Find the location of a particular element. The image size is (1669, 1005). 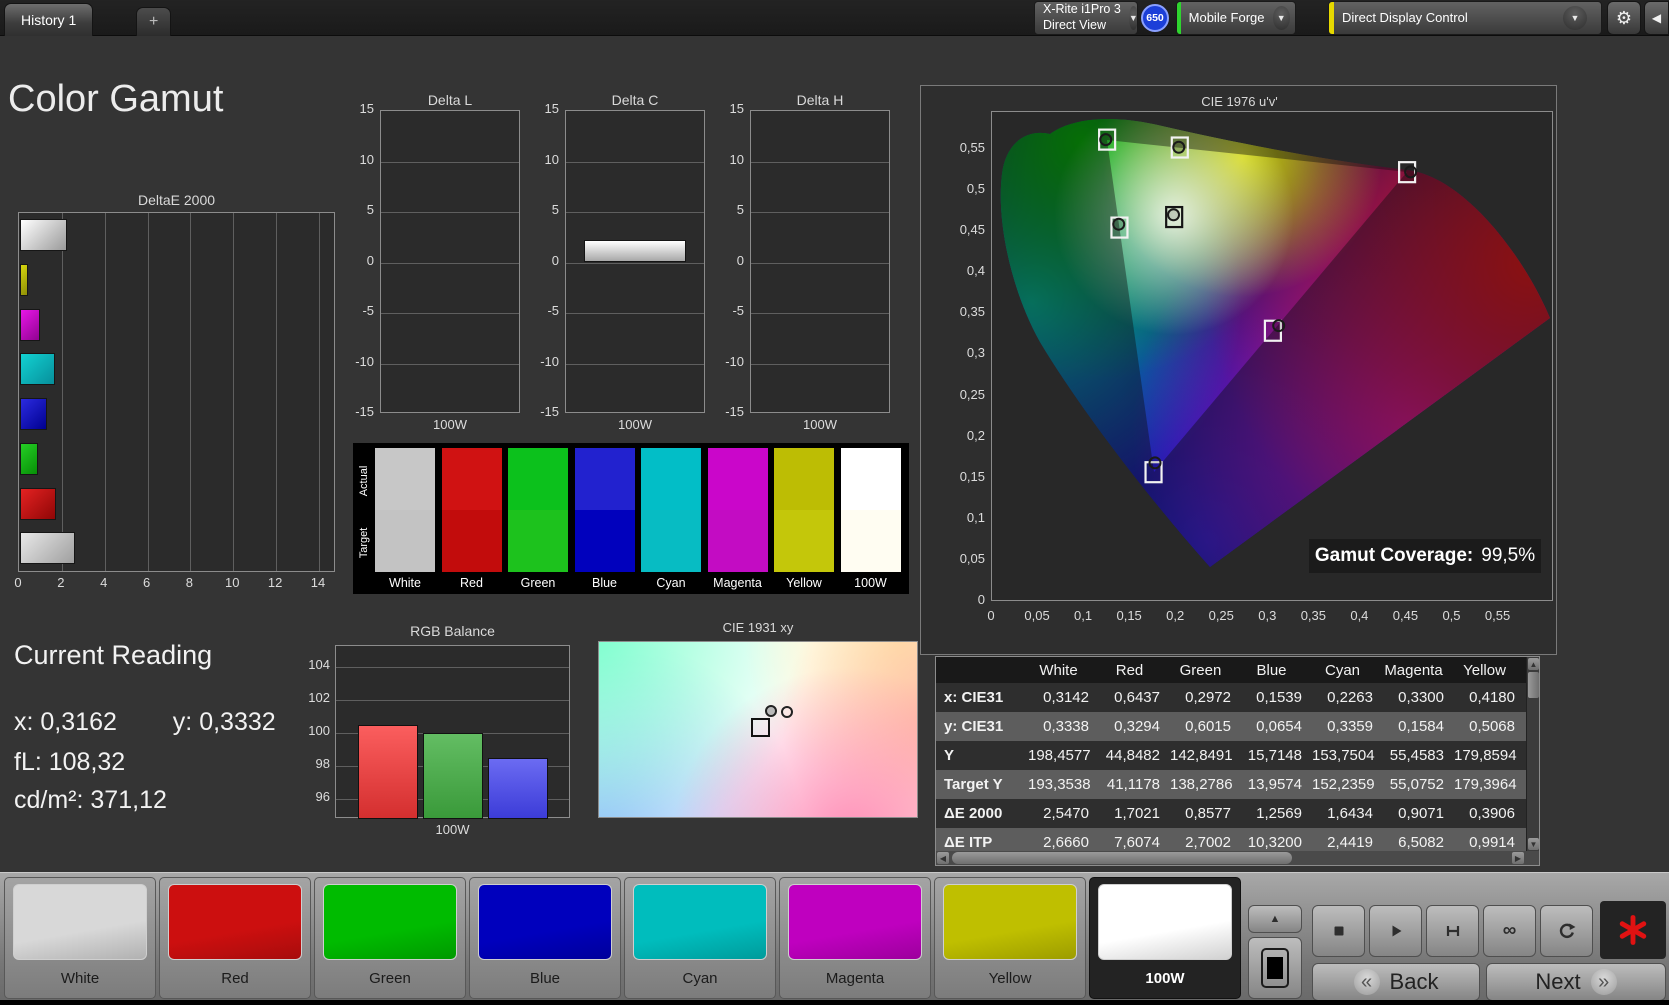

loop-button is located at coordinates (1566, 931).